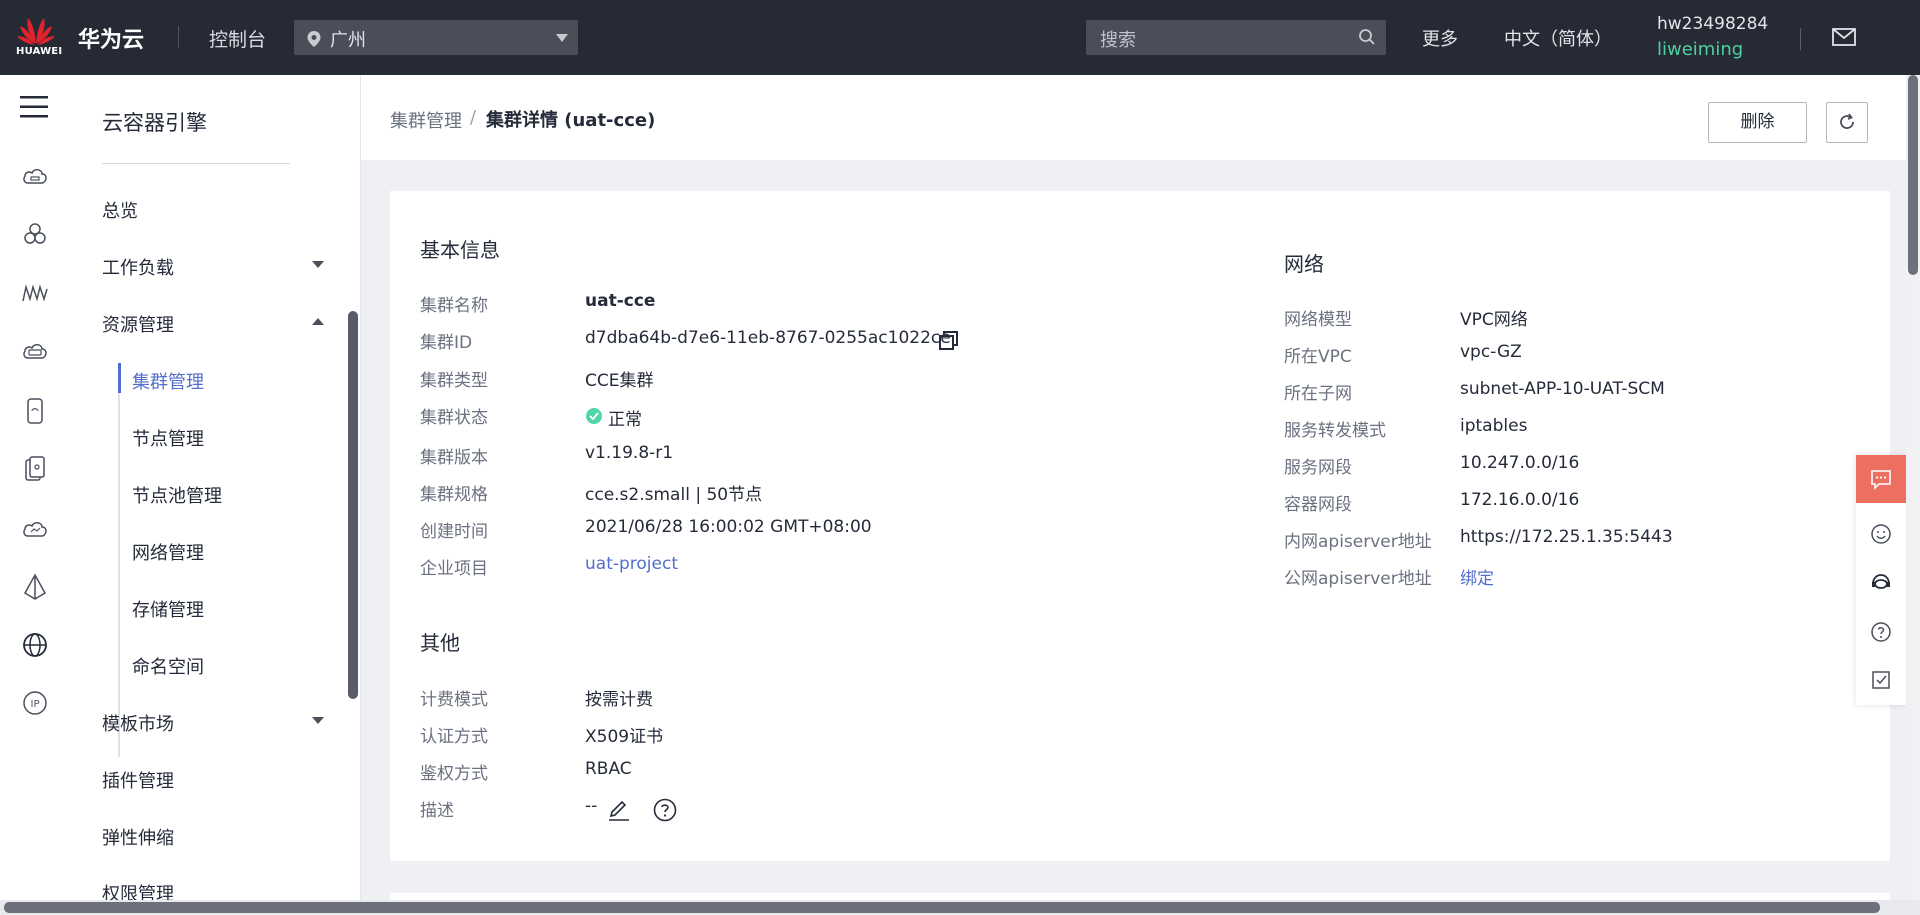 This screenshot has height=915, width=1920. Describe the element at coordinates (36, 495) in the screenshot. I see `service-rail: IP` at that location.